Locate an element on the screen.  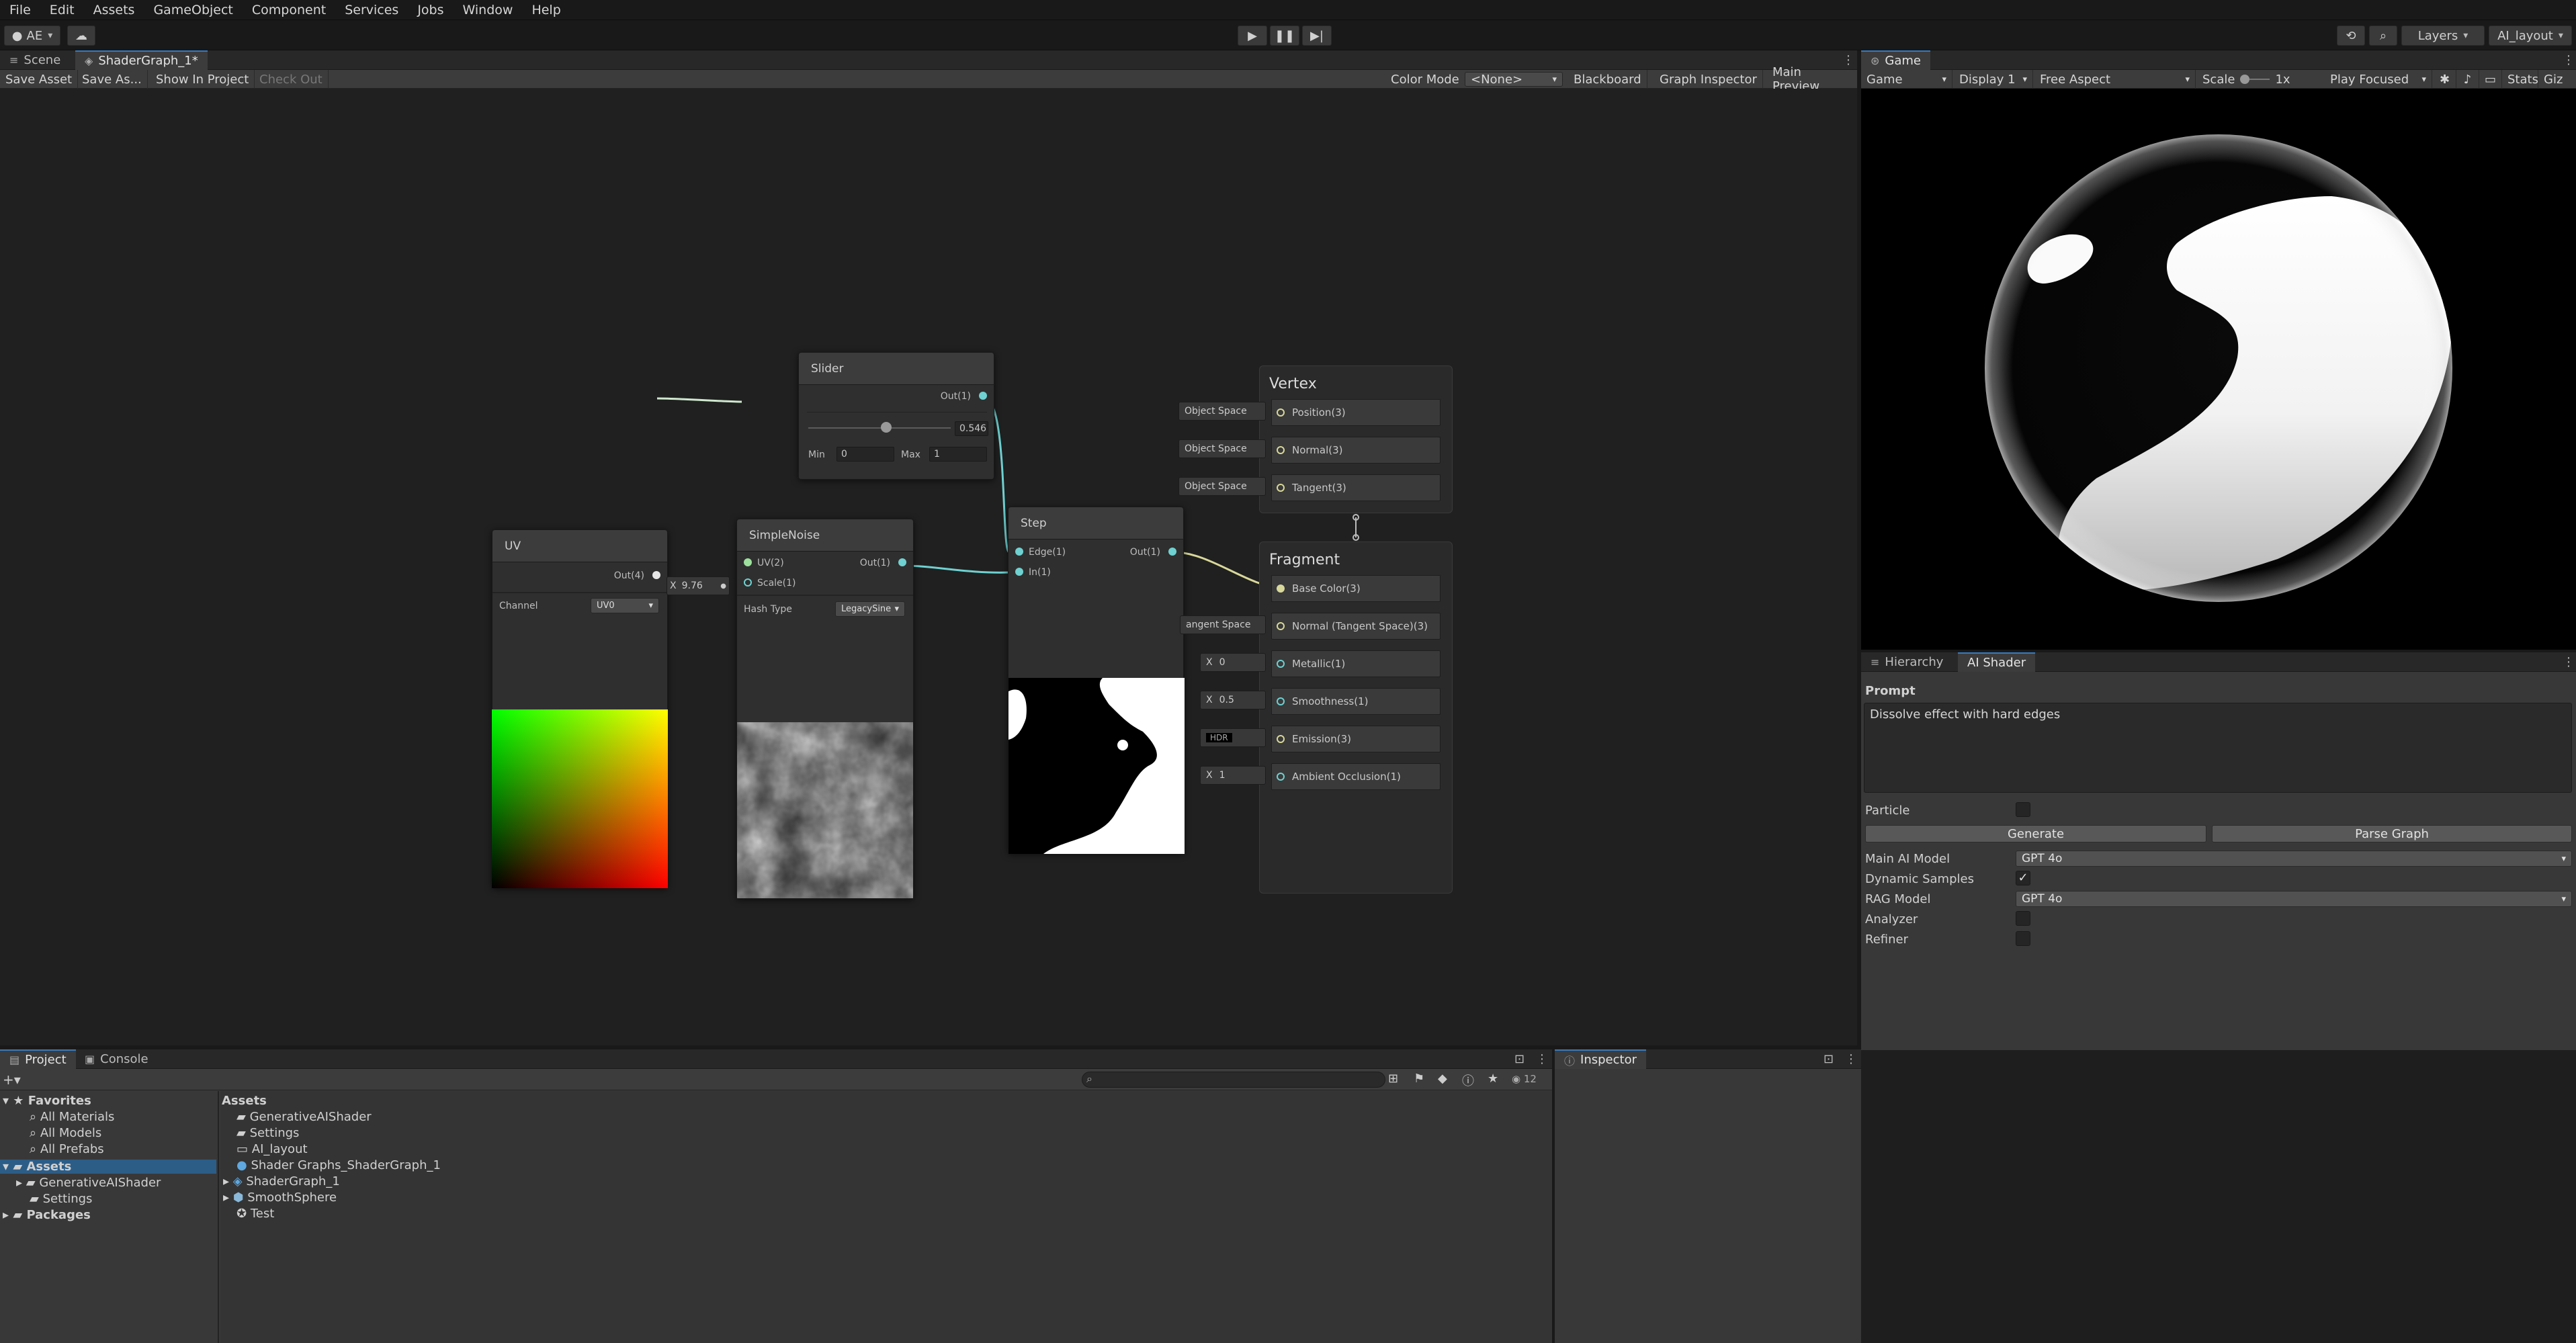
vertex-normal-port is located at coordinates (1281, 450).